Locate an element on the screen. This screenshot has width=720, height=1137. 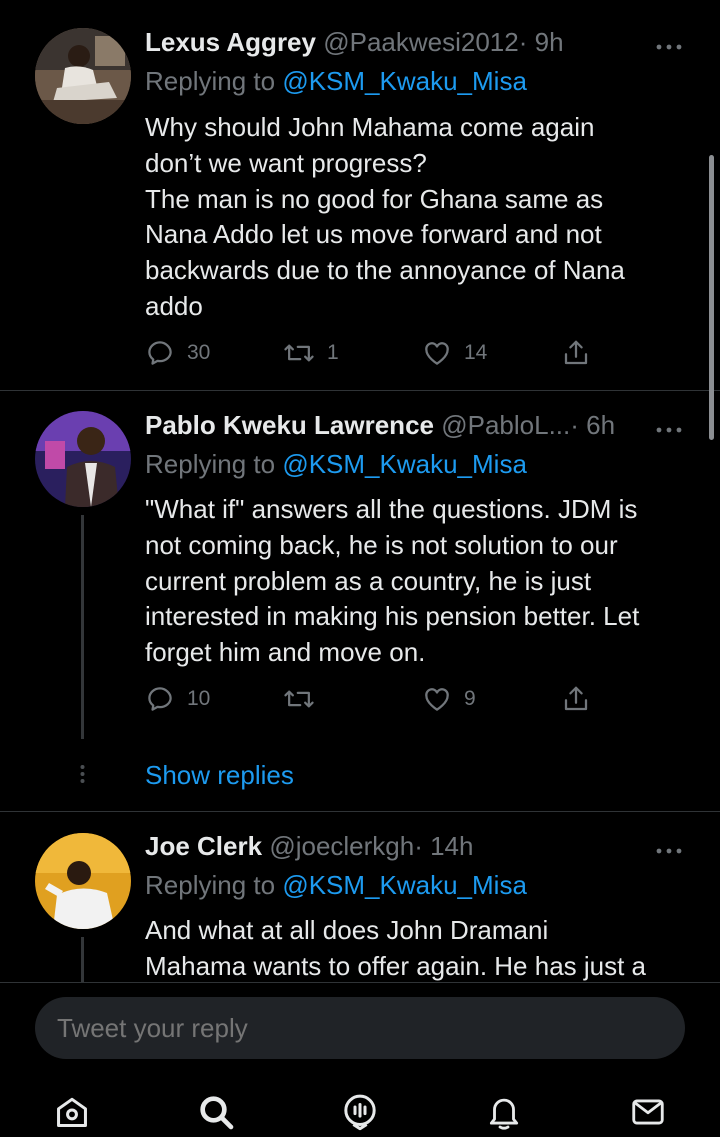
like-count: 14 is located at coordinates (476, 352).